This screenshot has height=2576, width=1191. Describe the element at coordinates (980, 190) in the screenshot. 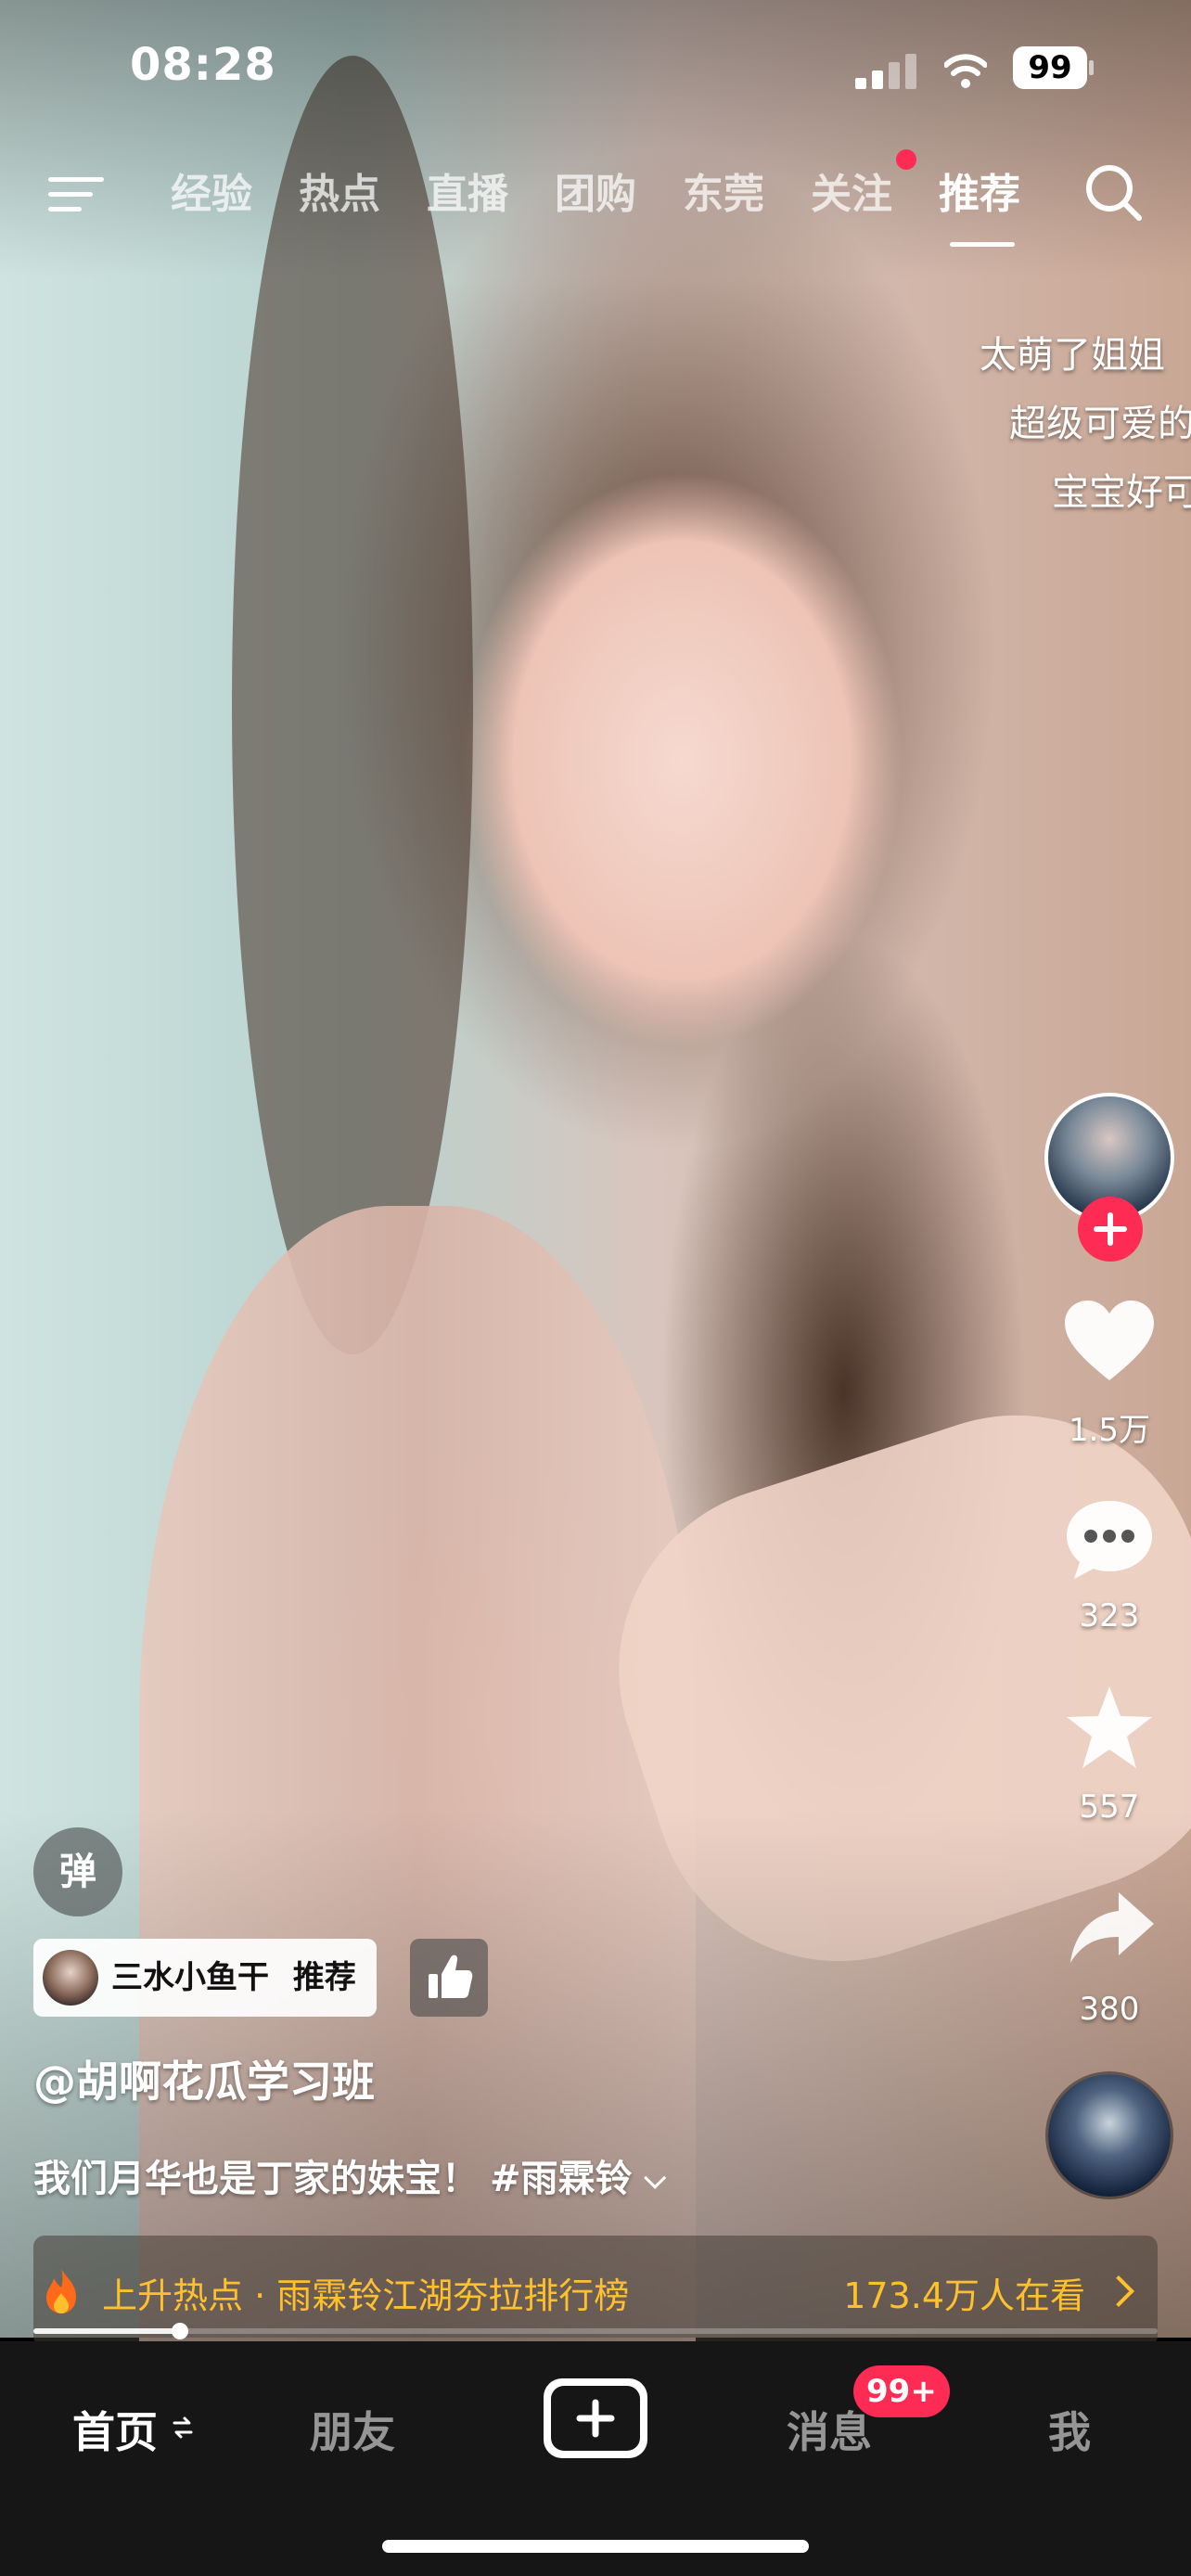

I see `tab-recommend: 推荐` at that location.